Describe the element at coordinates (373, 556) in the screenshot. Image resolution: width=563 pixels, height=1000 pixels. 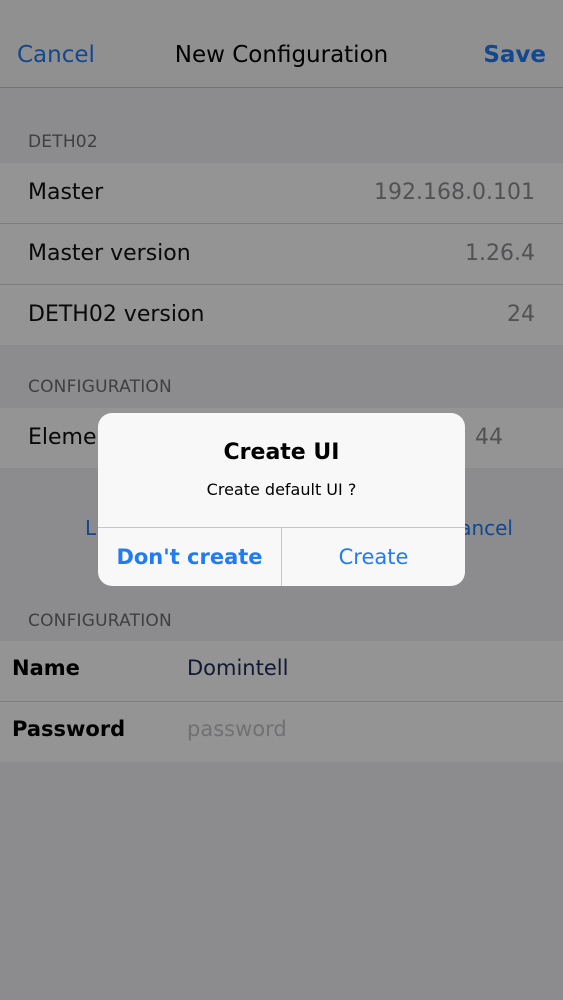
I see `create-button: Create` at that location.